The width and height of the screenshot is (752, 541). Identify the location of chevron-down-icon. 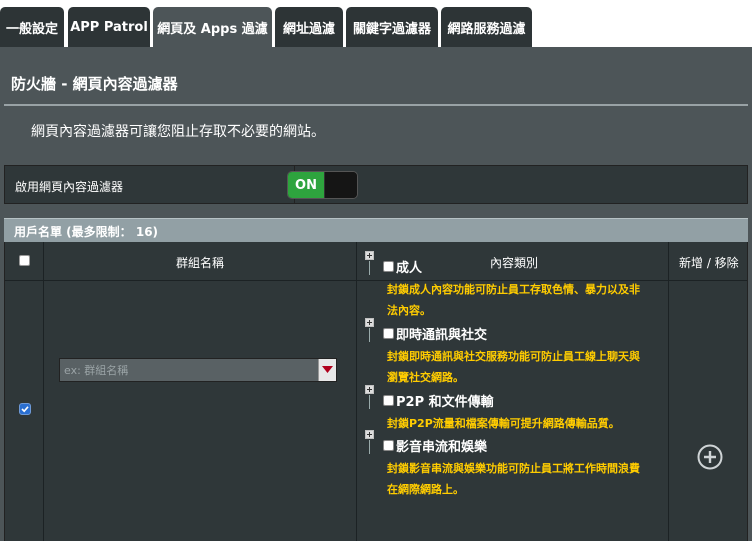
(327, 369).